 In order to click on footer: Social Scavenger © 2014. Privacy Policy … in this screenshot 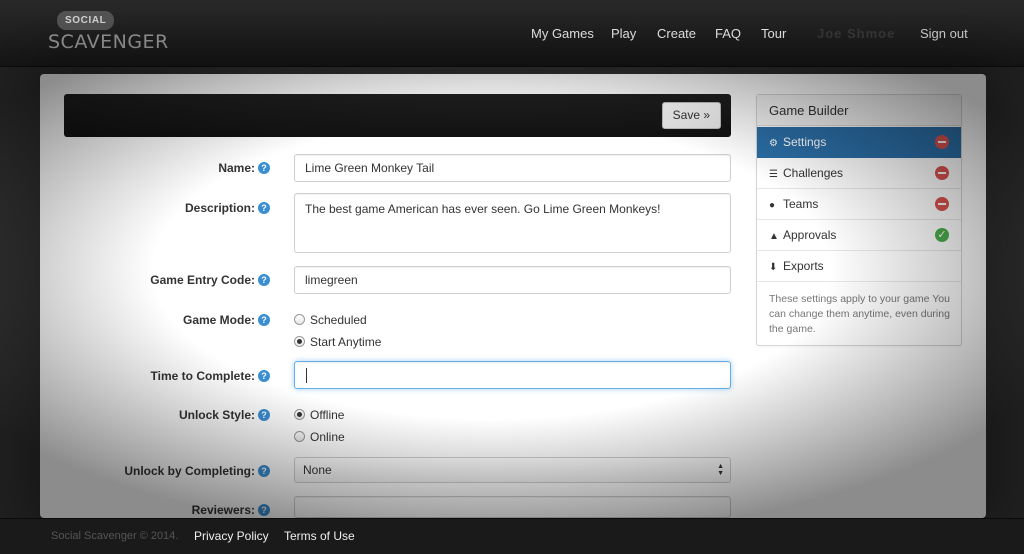, I will do `click(512, 536)`.